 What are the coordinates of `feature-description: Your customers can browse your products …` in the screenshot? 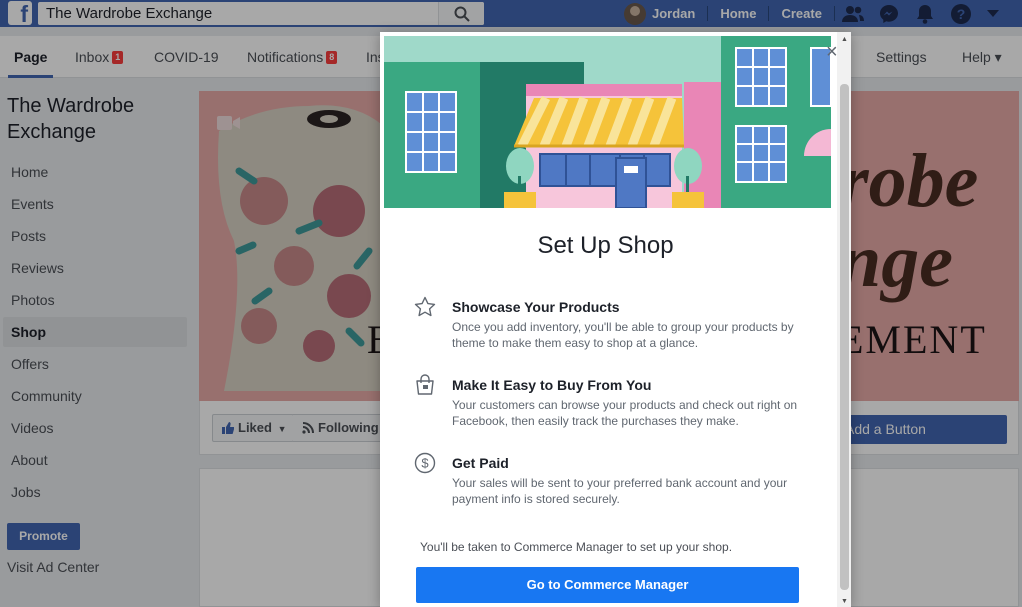 It's located at (625, 413).